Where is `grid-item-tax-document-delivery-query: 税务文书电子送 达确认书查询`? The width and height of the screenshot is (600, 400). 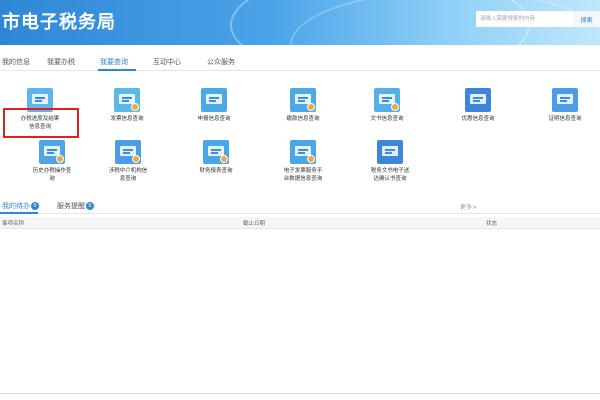
grid-item-tax-document-delivery-query: 税务文书电子送 达确认书查询 is located at coordinates (390, 161).